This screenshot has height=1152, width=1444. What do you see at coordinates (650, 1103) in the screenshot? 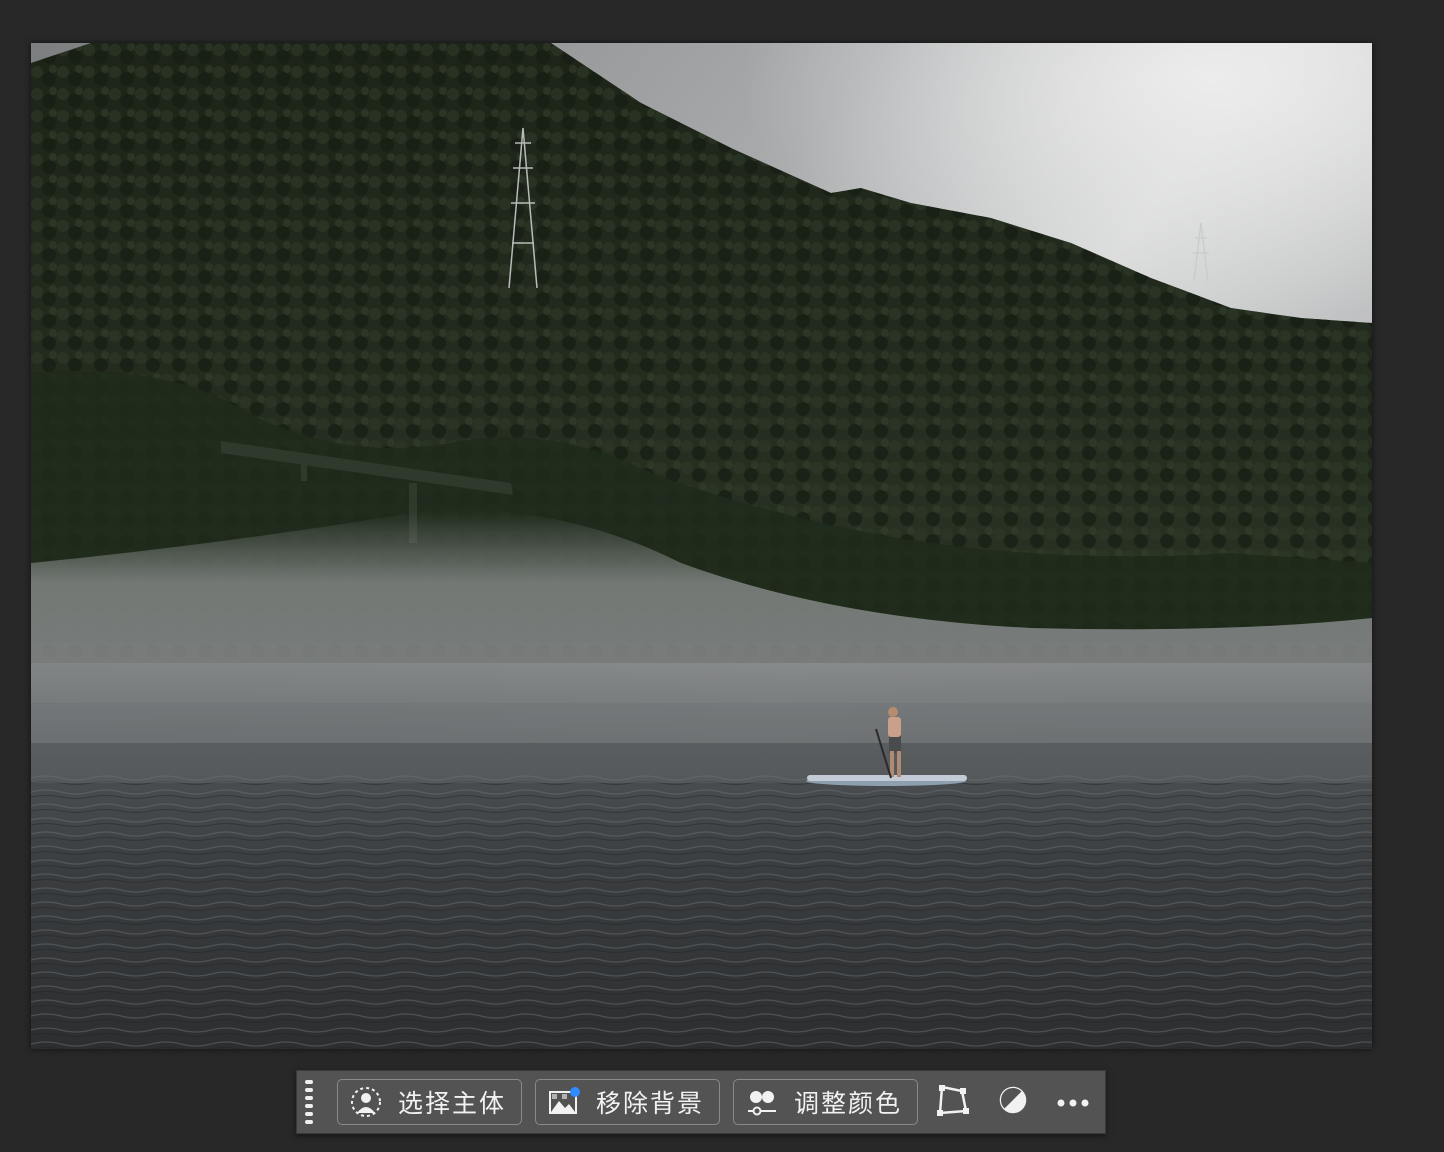
I see `remove-background-label: 移除背景` at bounding box center [650, 1103].